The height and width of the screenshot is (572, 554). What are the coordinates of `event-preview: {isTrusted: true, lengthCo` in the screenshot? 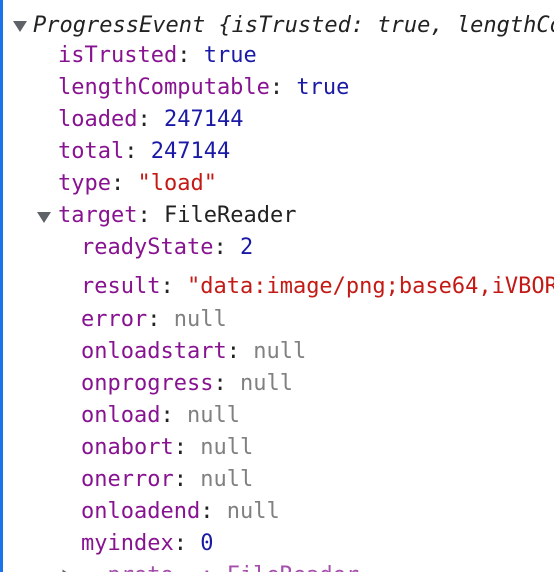 It's located at (386, 25).